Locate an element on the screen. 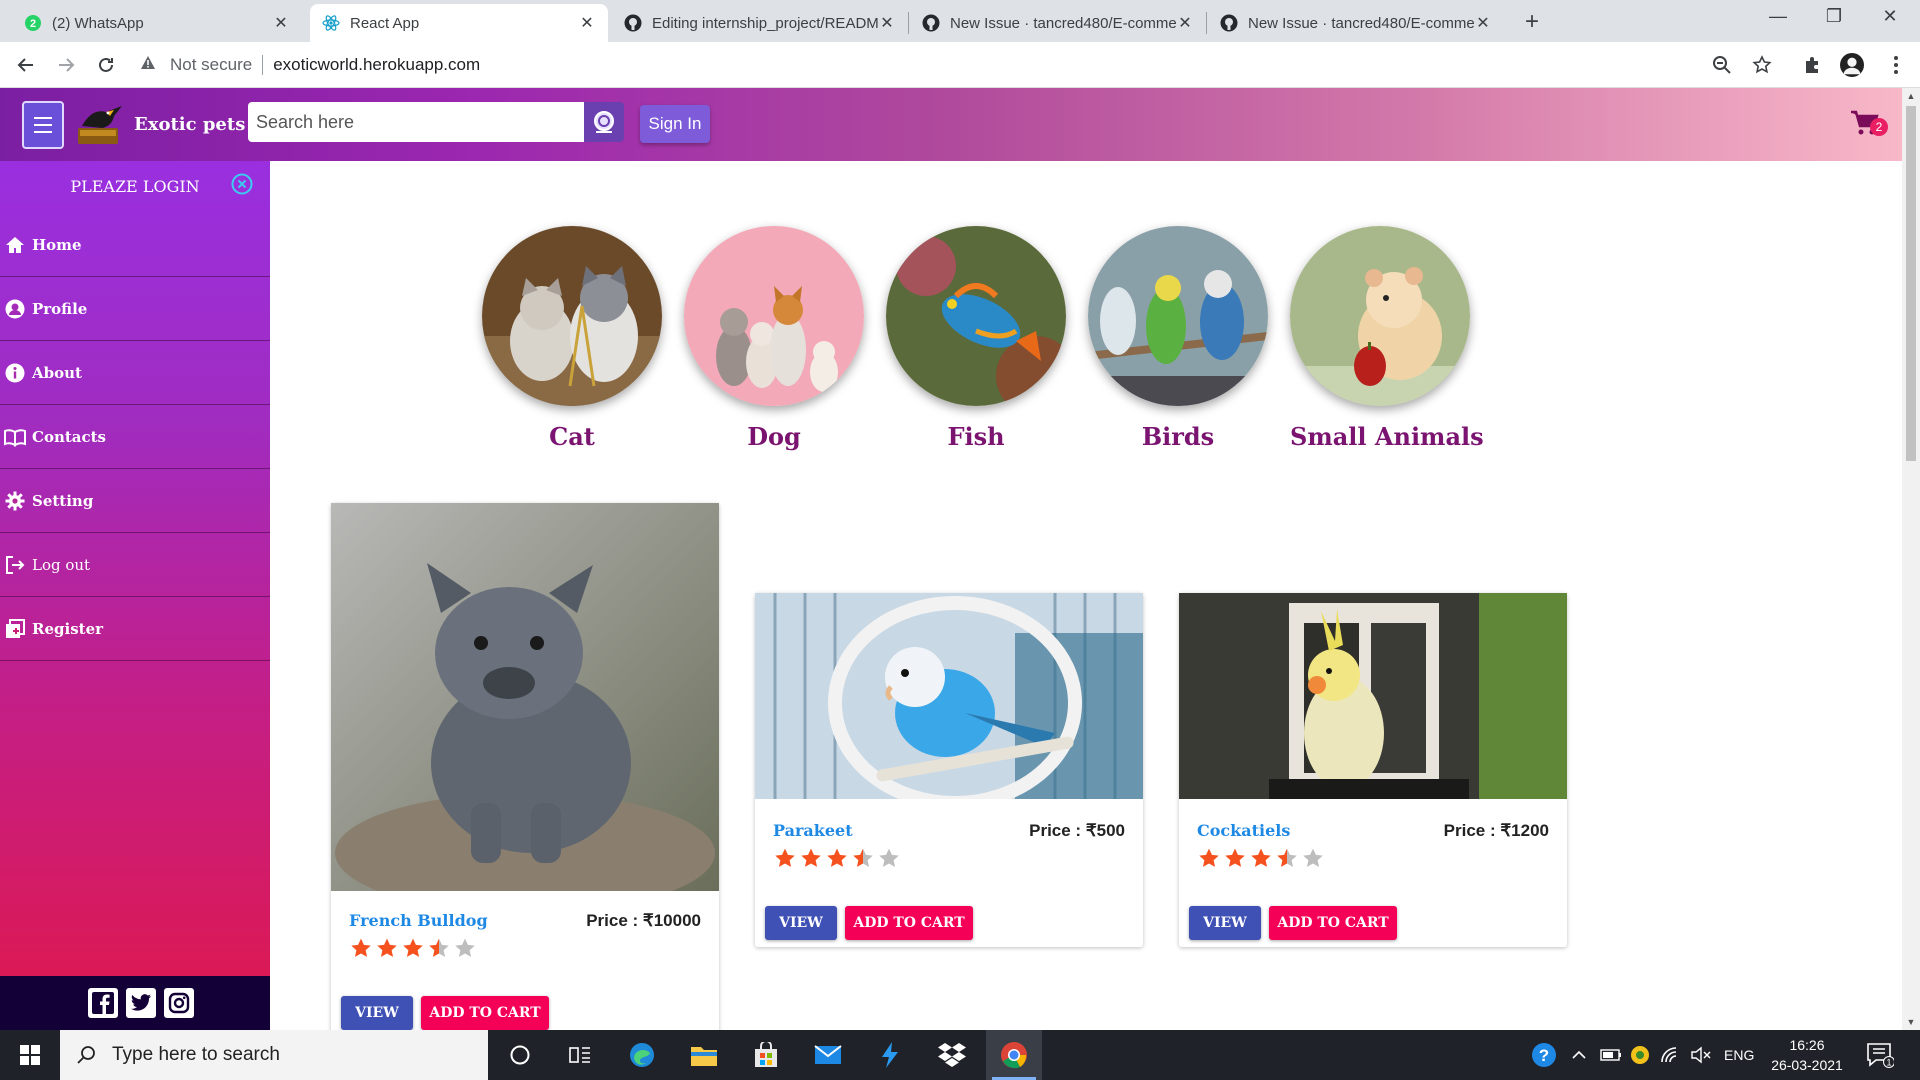 The image size is (1920, 1080). category-small-animals: Small Animals is located at coordinates (1387, 338).